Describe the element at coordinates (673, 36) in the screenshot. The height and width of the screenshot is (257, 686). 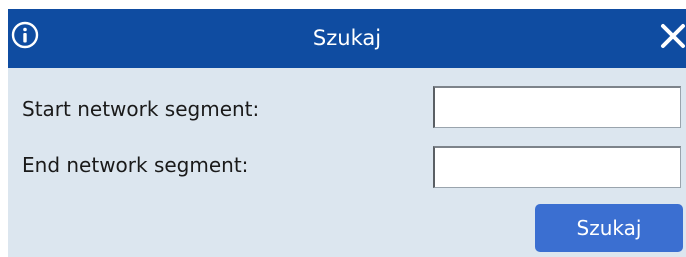
I see `close-icon` at that location.